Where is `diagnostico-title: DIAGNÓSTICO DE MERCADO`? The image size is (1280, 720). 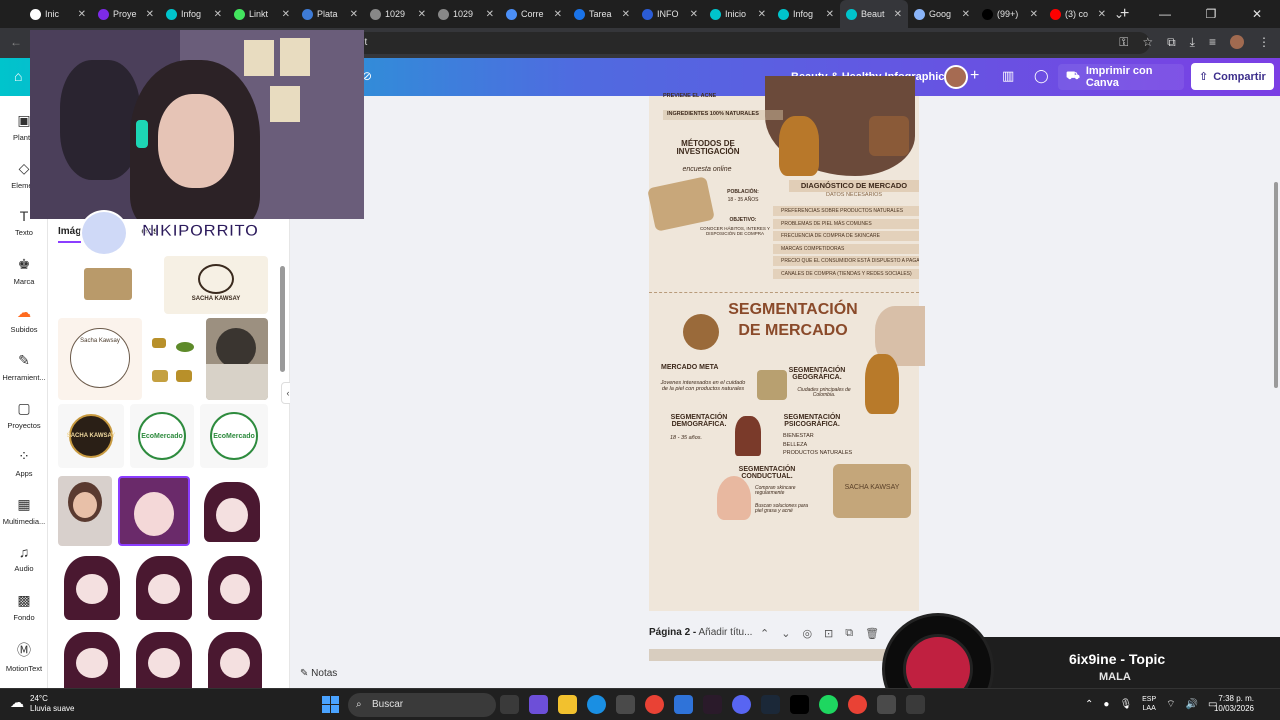 diagnostico-title: DIAGNÓSTICO DE MERCADO is located at coordinates (854, 186).